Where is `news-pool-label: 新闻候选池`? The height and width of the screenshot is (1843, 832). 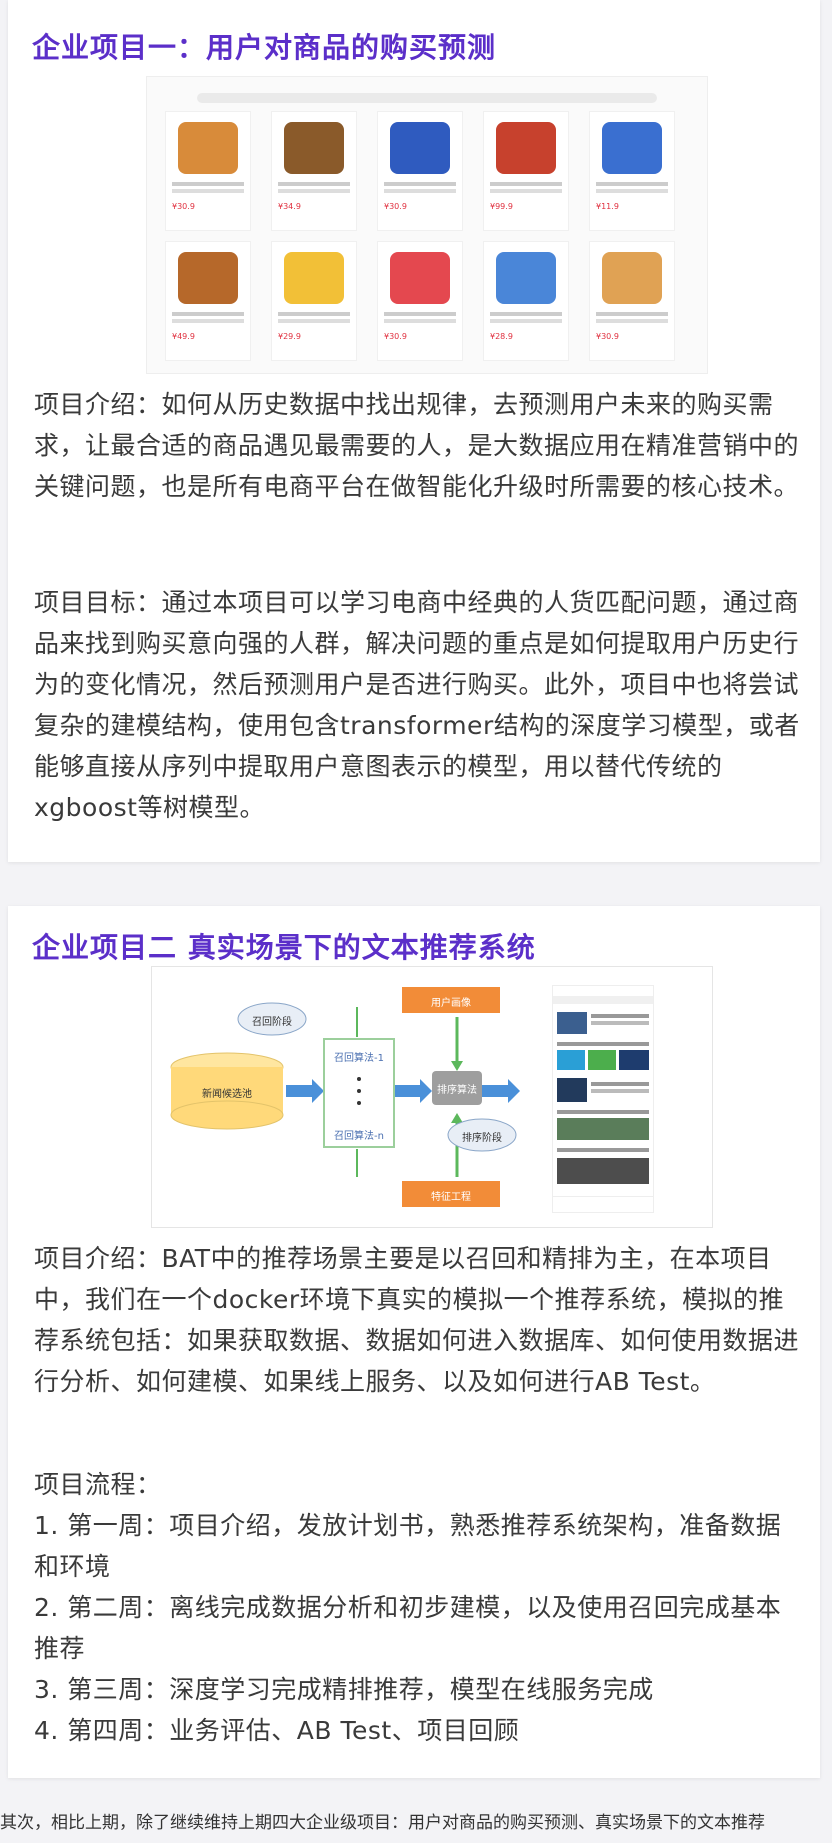 news-pool-label: 新闻候选池 is located at coordinates (227, 1094).